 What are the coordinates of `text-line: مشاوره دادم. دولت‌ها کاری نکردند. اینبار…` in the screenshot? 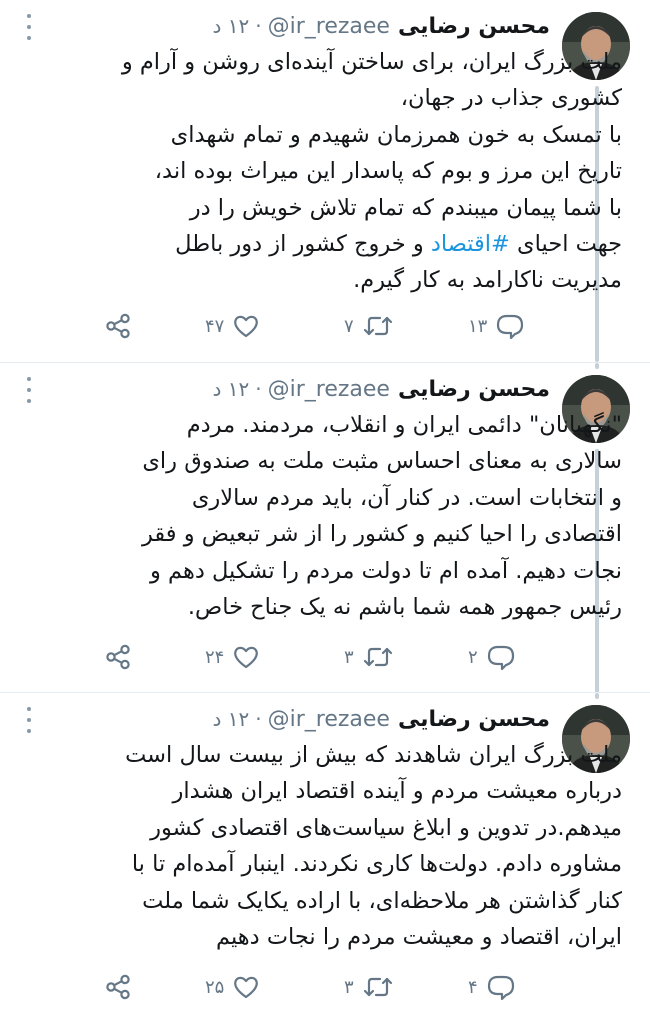 It's located at (376, 864).